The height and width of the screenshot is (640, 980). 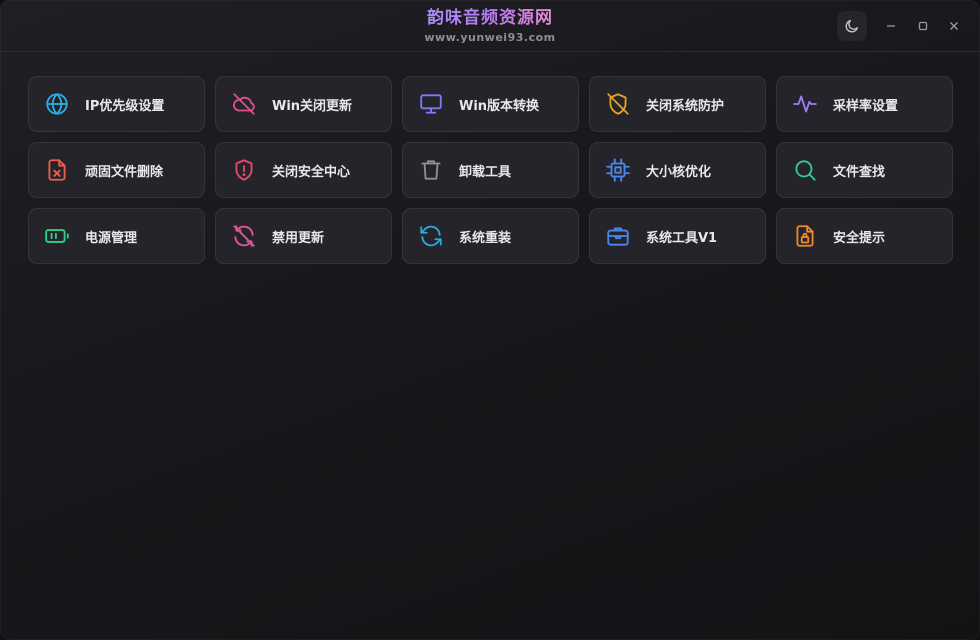 I want to click on tool-label: 采样率设置, so click(x=866, y=106).